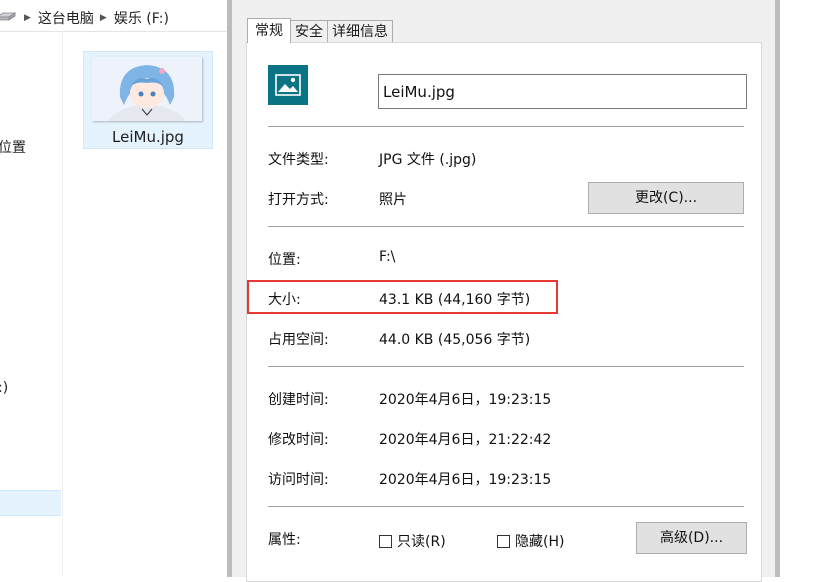 The width and height of the screenshot is (813, 582). Describe the element at coordinates (562, 91) in the screenshot. I see `file-name-input` at that location.